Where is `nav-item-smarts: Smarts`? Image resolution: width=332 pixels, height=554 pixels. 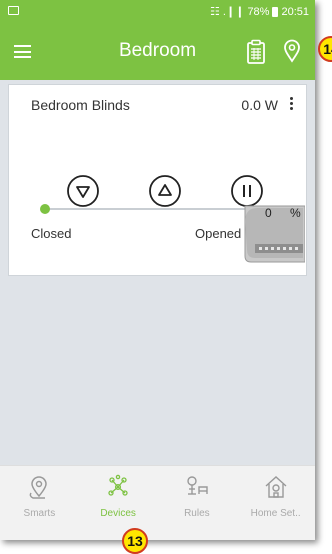
nav-item-smarts: Smarts is located at coordinates (39, 503).